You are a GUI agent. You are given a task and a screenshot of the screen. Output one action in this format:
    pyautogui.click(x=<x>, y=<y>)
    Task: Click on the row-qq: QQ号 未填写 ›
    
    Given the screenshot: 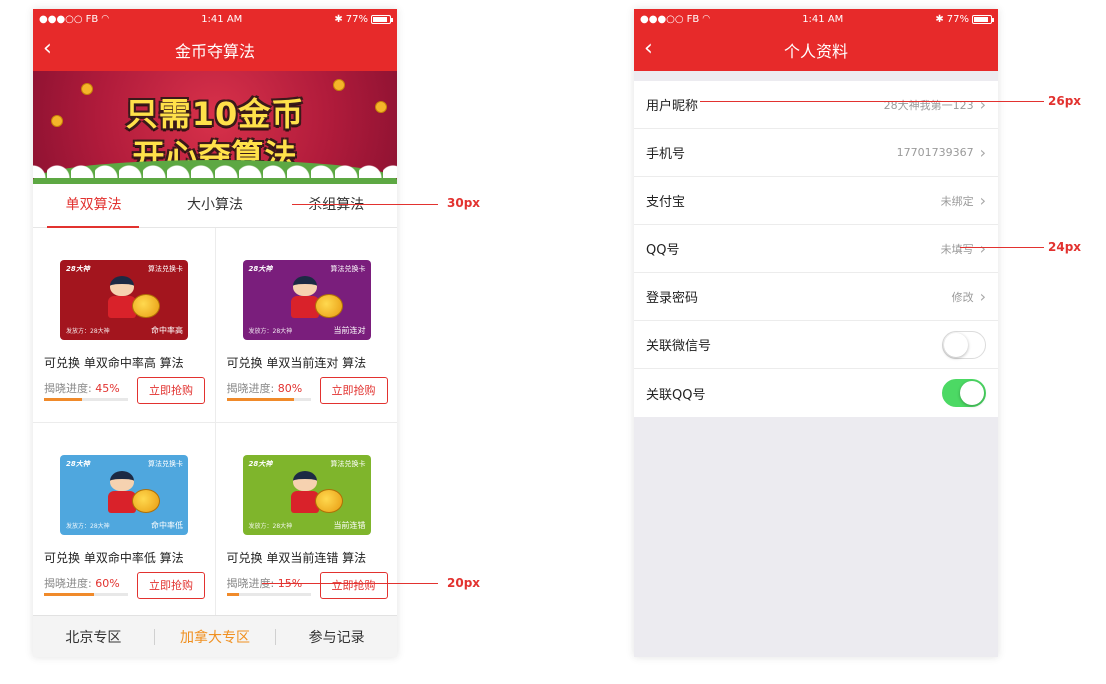 What is the action you would take?
    pyautogui.click(x=816, y=249)
    